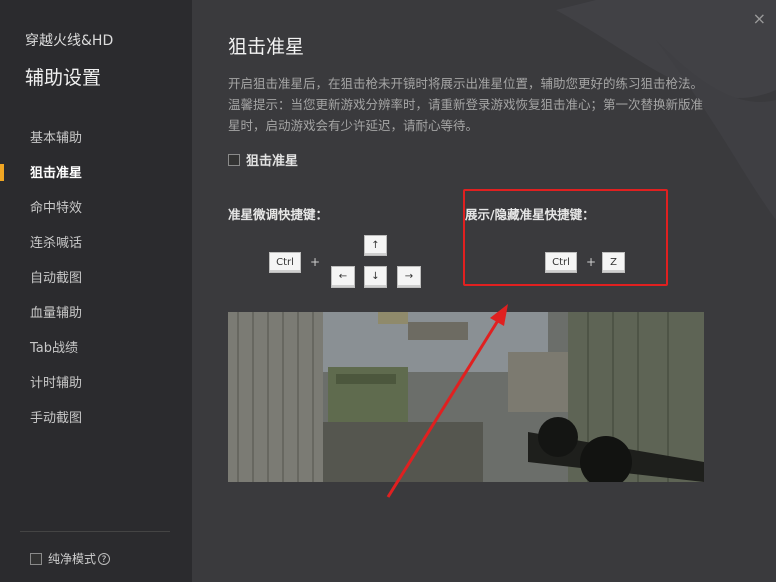 The height and width of the screenshot is (582, 776). Describe the element at coordinates (272, 161) in the screenshot. I see `crosshair-toggle-label: 狙击准星` at that location.